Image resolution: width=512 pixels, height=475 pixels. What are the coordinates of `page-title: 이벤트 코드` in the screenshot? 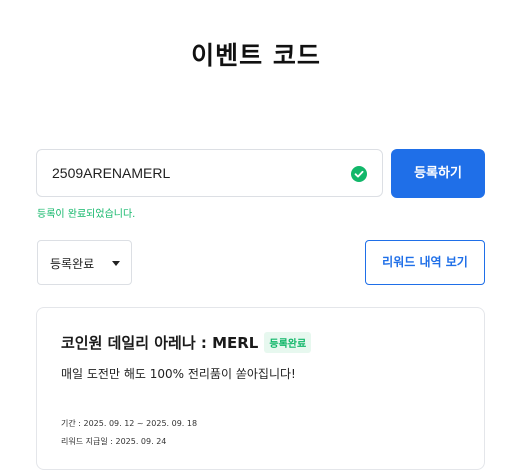 It's located at (256, 55).